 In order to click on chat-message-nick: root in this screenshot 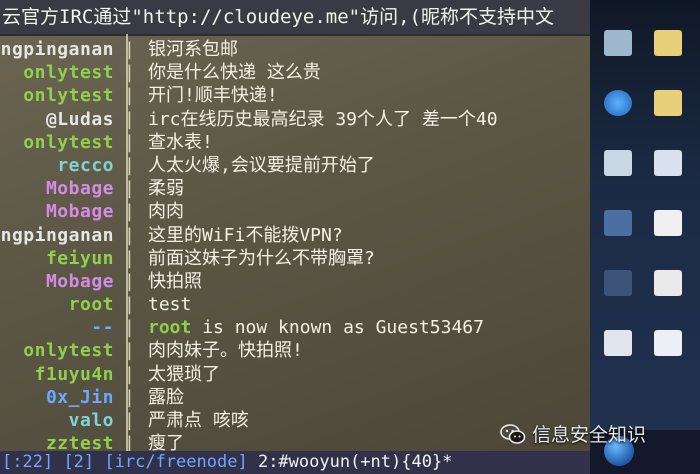, I will do `click(170, 328)`.